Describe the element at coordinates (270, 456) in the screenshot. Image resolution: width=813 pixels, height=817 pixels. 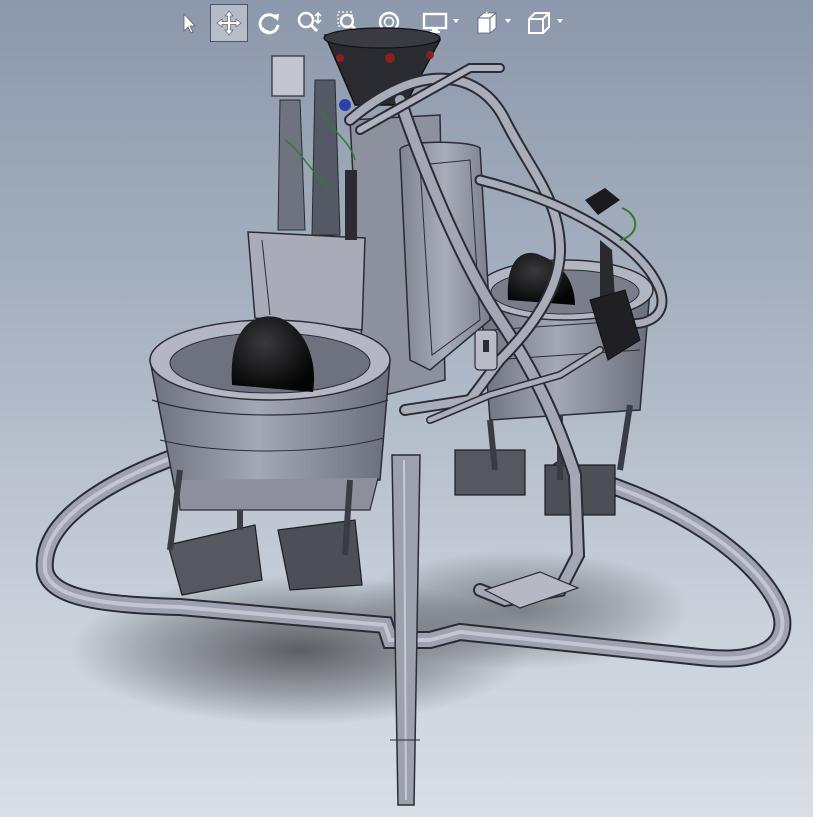
I see `left-fan-duct` at that location.